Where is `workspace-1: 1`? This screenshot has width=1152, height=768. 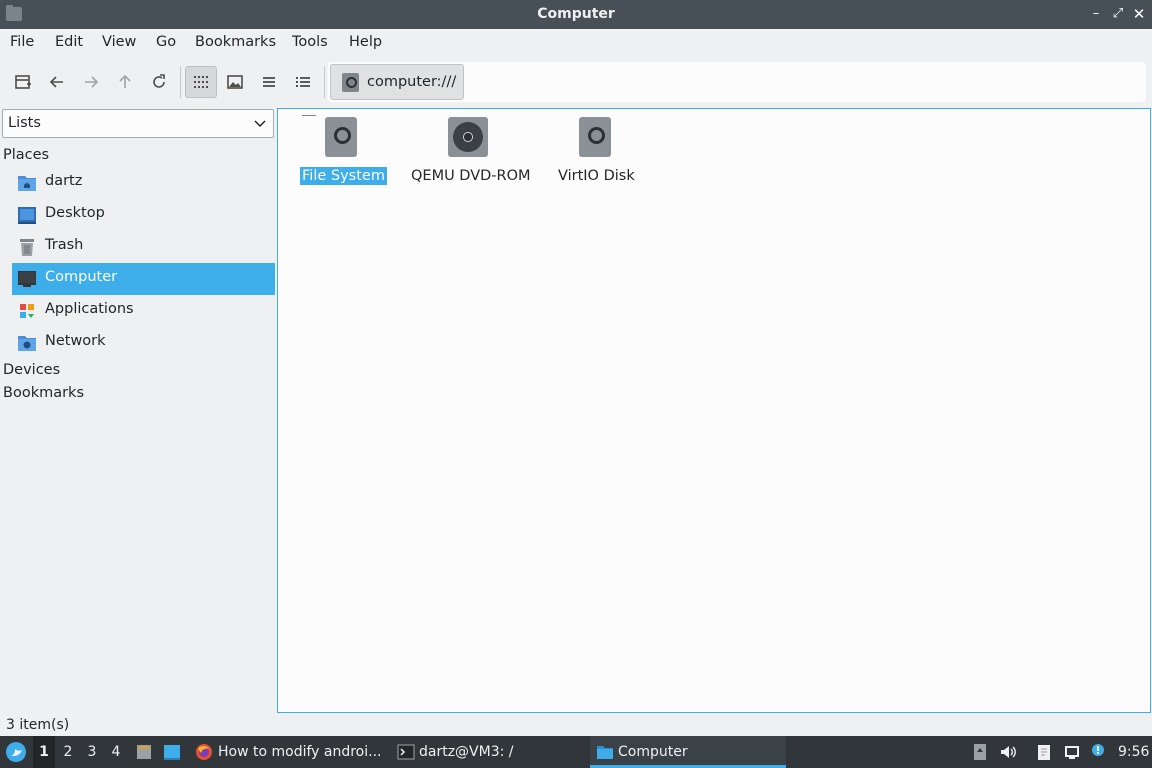 workspace-1: 1 is located at coordinates (44, 752).